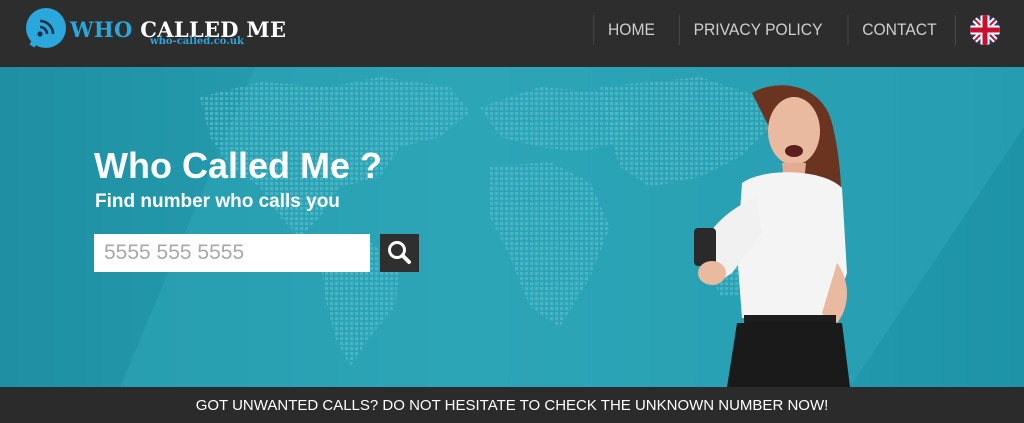 The height and width of the screenshot is (423, 1024). What do you see at coordinates (46, 28) in the screenshot?
I see `wifi-bubble-icon` at bounding box center [46, 28].